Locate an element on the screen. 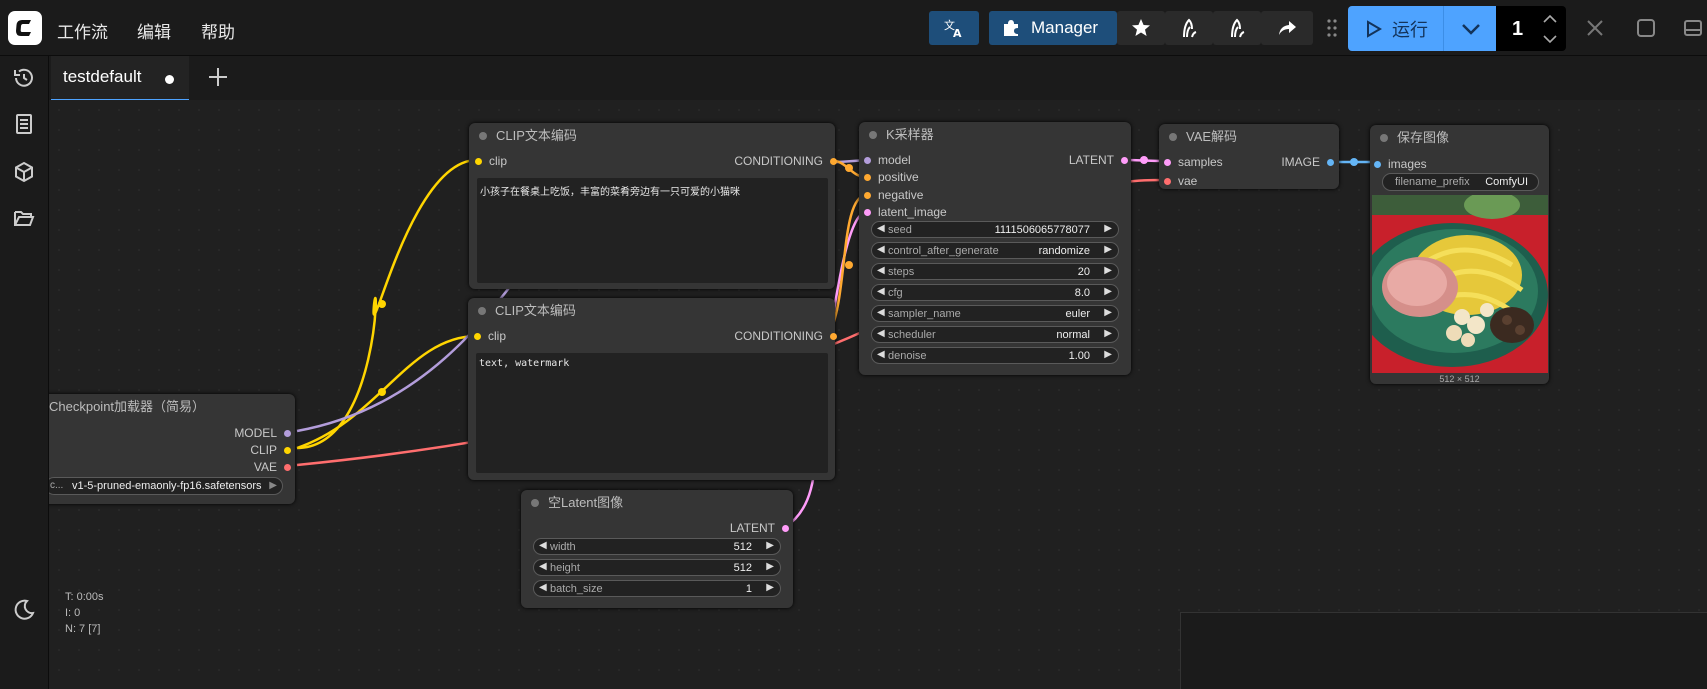 This screenshot has height=689, width=1707. chevron-down-icon is located at coordinates (1470, 29).